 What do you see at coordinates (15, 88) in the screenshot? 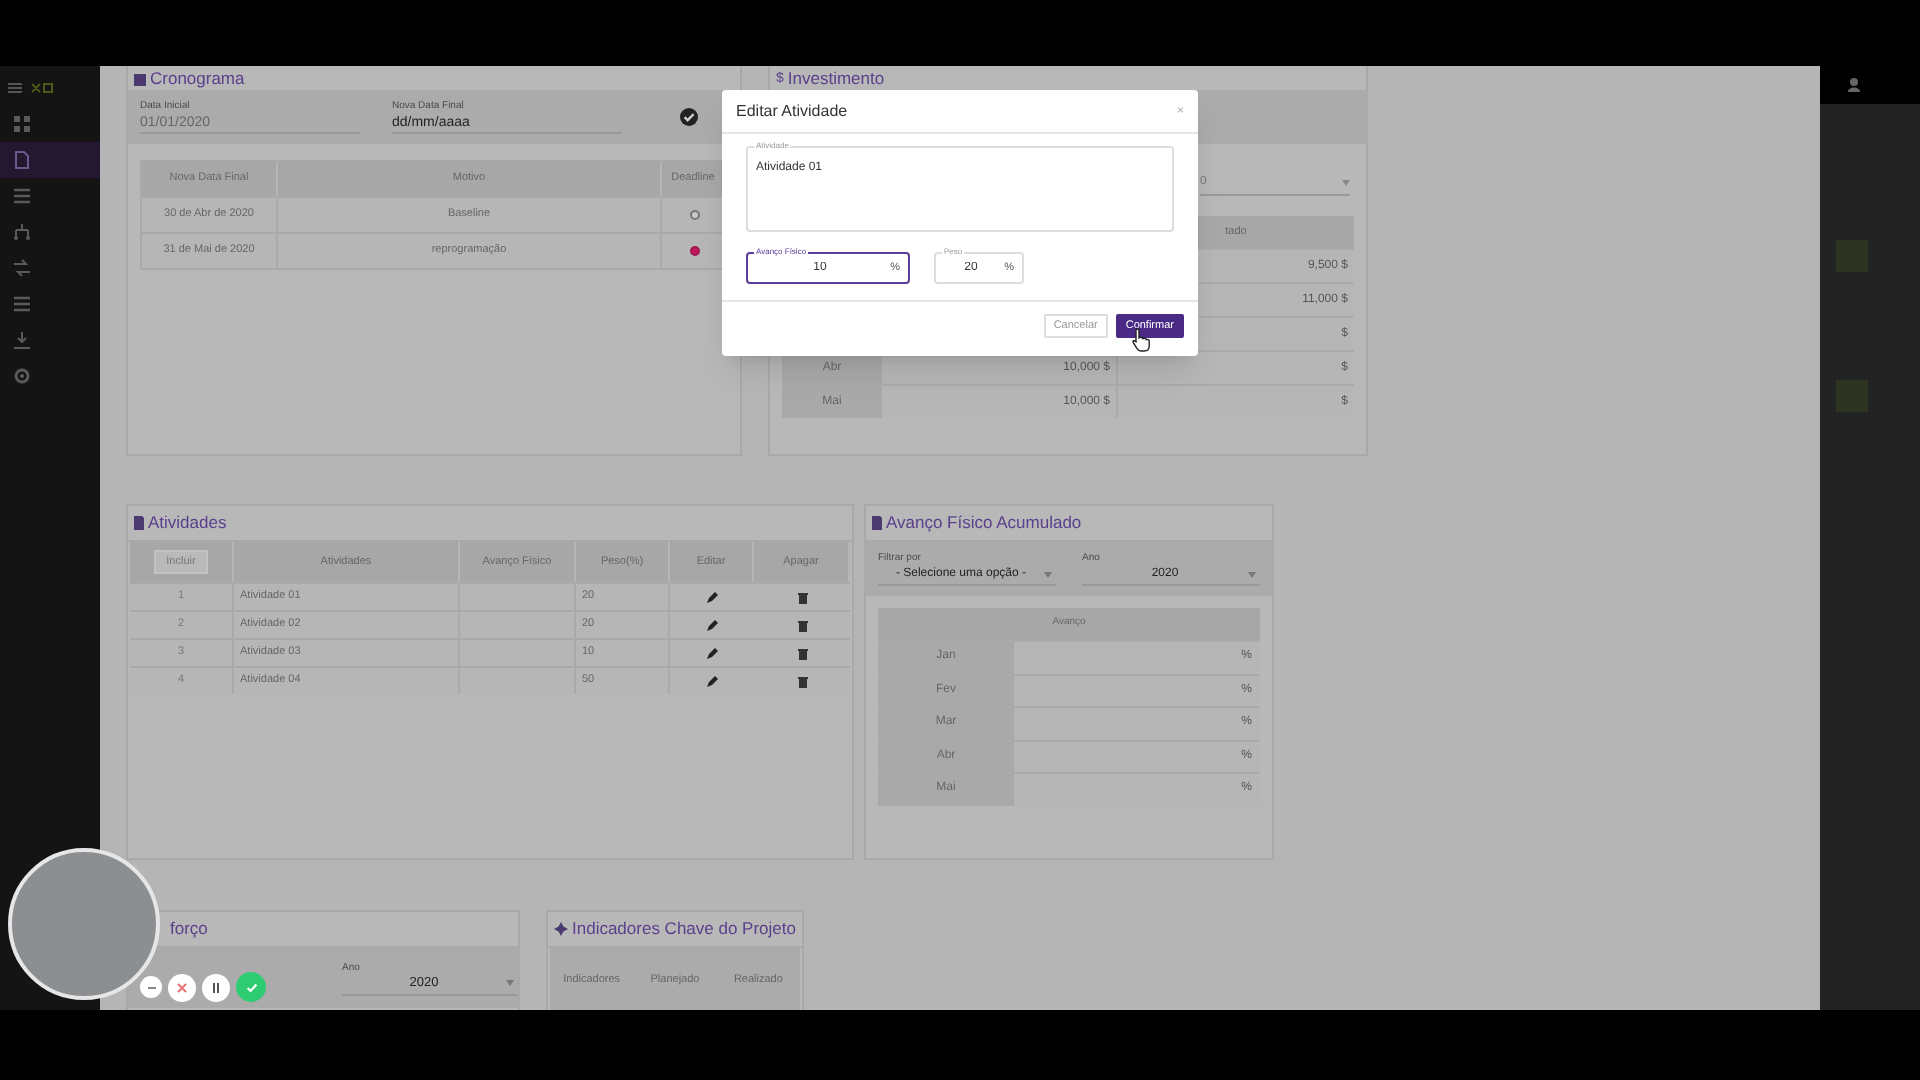
I see `menu-icon` at bounding box center [15, 88].